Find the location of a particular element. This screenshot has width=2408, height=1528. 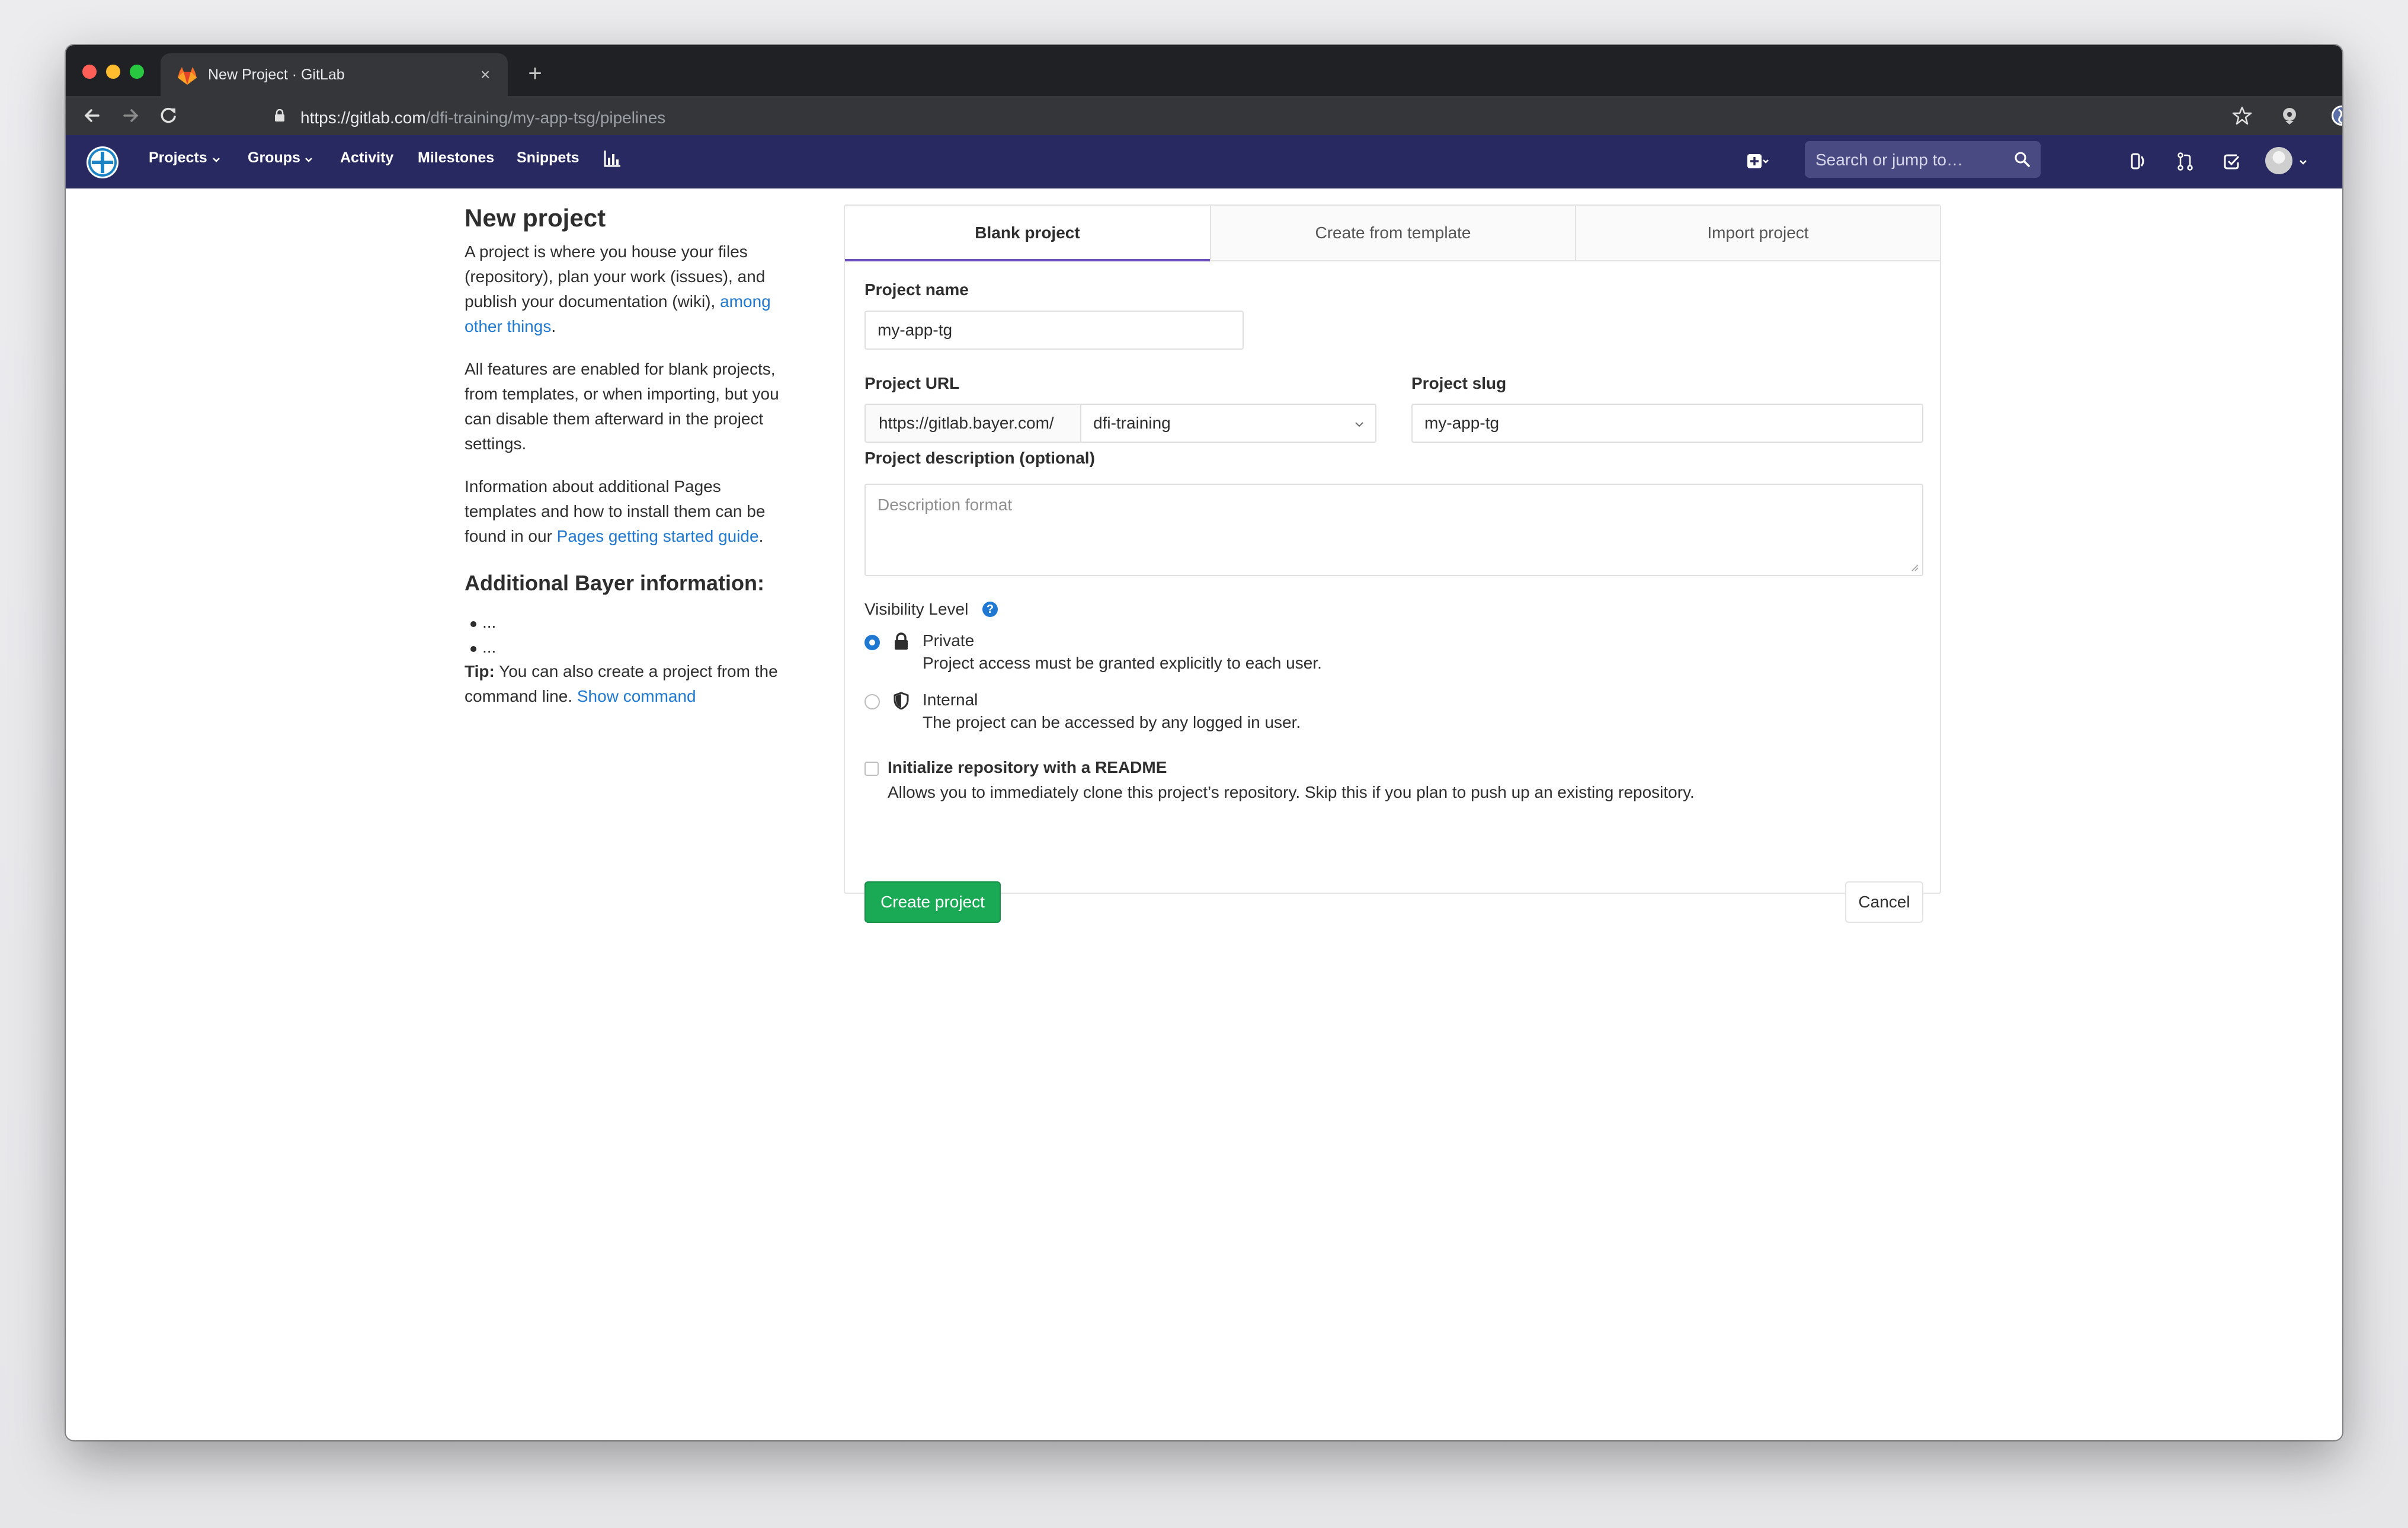

initialize-readme-label: Initialize repository with a README is located at coordinates (1027, 767).